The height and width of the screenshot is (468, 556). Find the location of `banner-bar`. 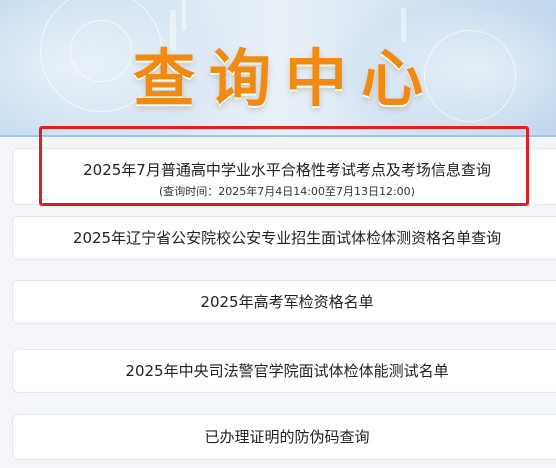

banner-bar is located at coordinates (184, 15).